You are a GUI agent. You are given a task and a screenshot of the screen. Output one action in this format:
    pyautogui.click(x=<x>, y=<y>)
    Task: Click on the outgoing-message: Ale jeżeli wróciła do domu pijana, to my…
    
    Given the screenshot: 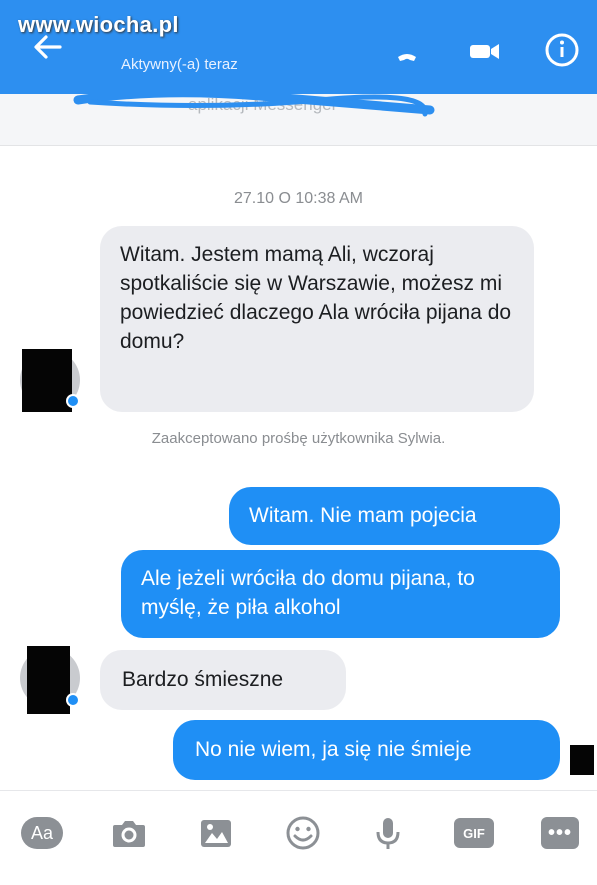 What is the action you would take?
    pyautogui.click(x=340, y=594)
    